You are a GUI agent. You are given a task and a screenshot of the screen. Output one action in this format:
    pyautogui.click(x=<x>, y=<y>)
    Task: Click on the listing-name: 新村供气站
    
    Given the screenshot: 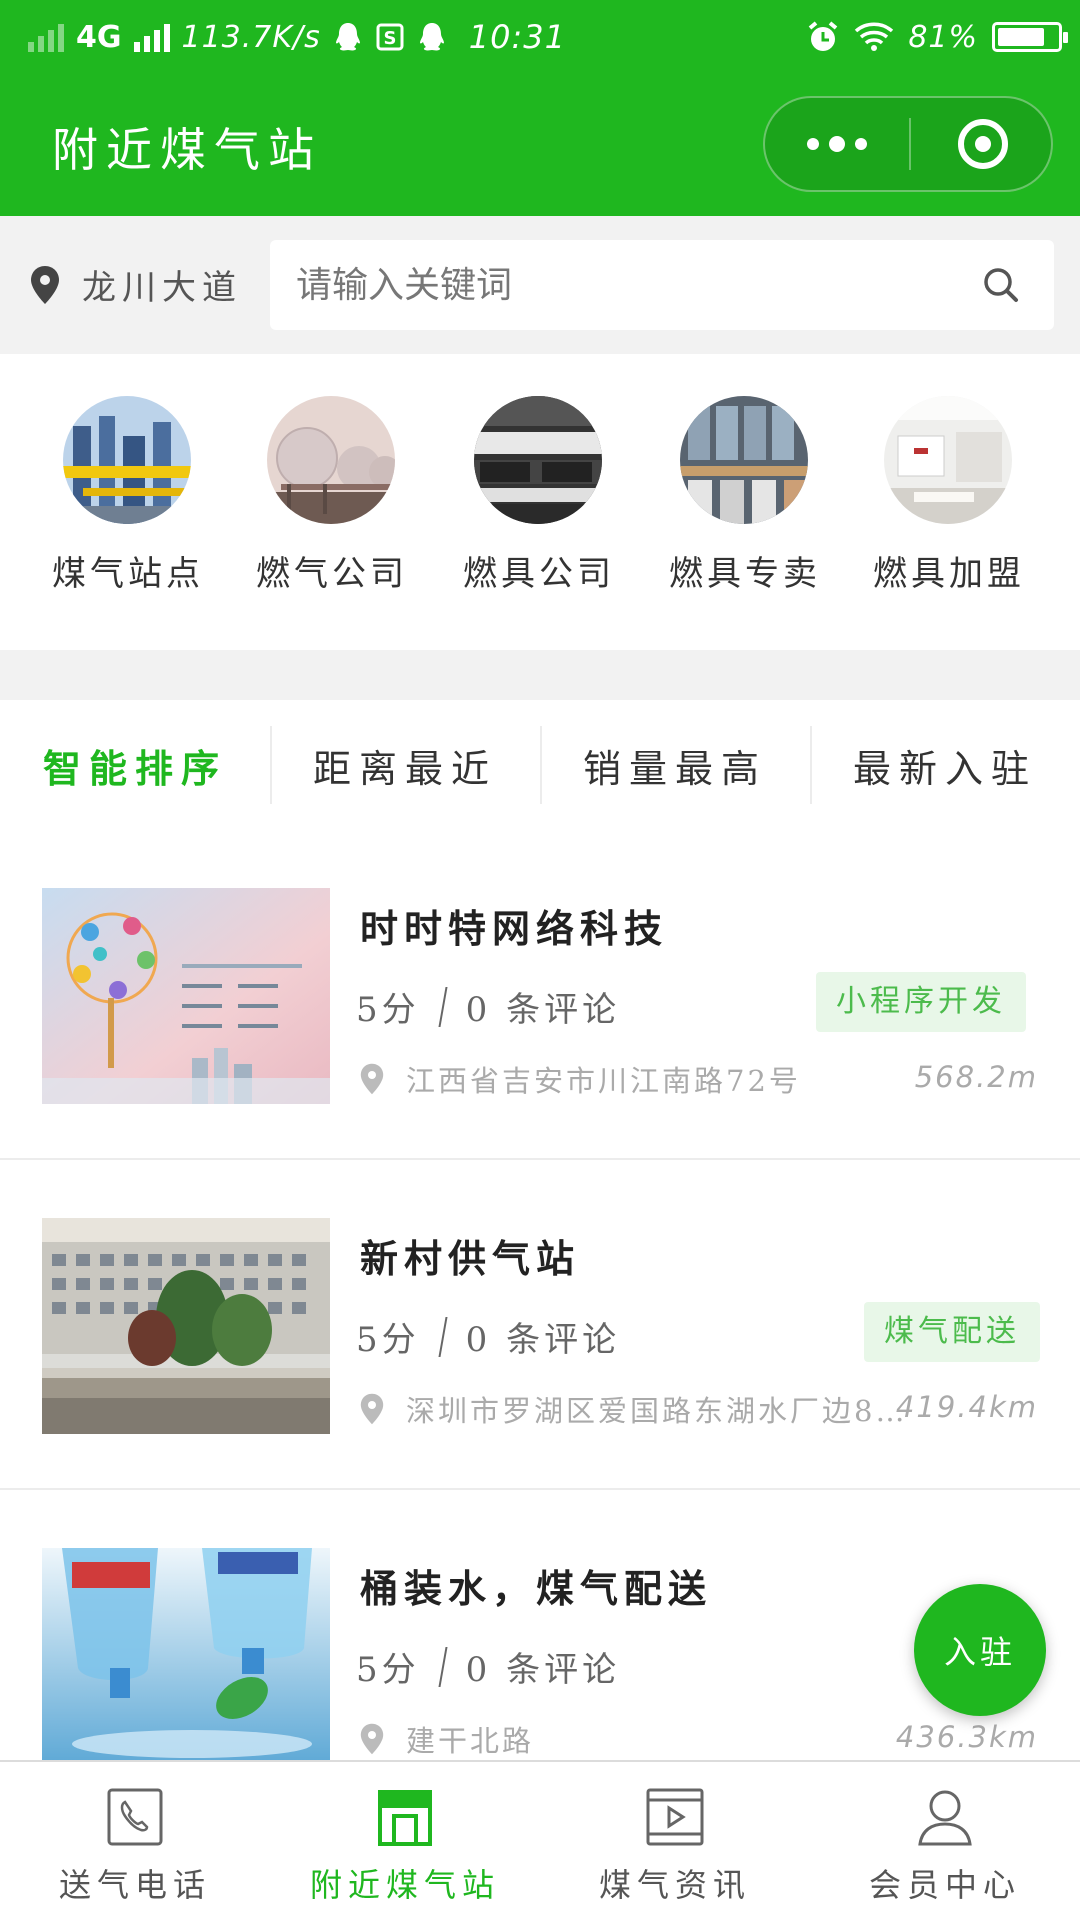 What is the action you would take?
    pyautogui.click(x=470, y=1258)
    